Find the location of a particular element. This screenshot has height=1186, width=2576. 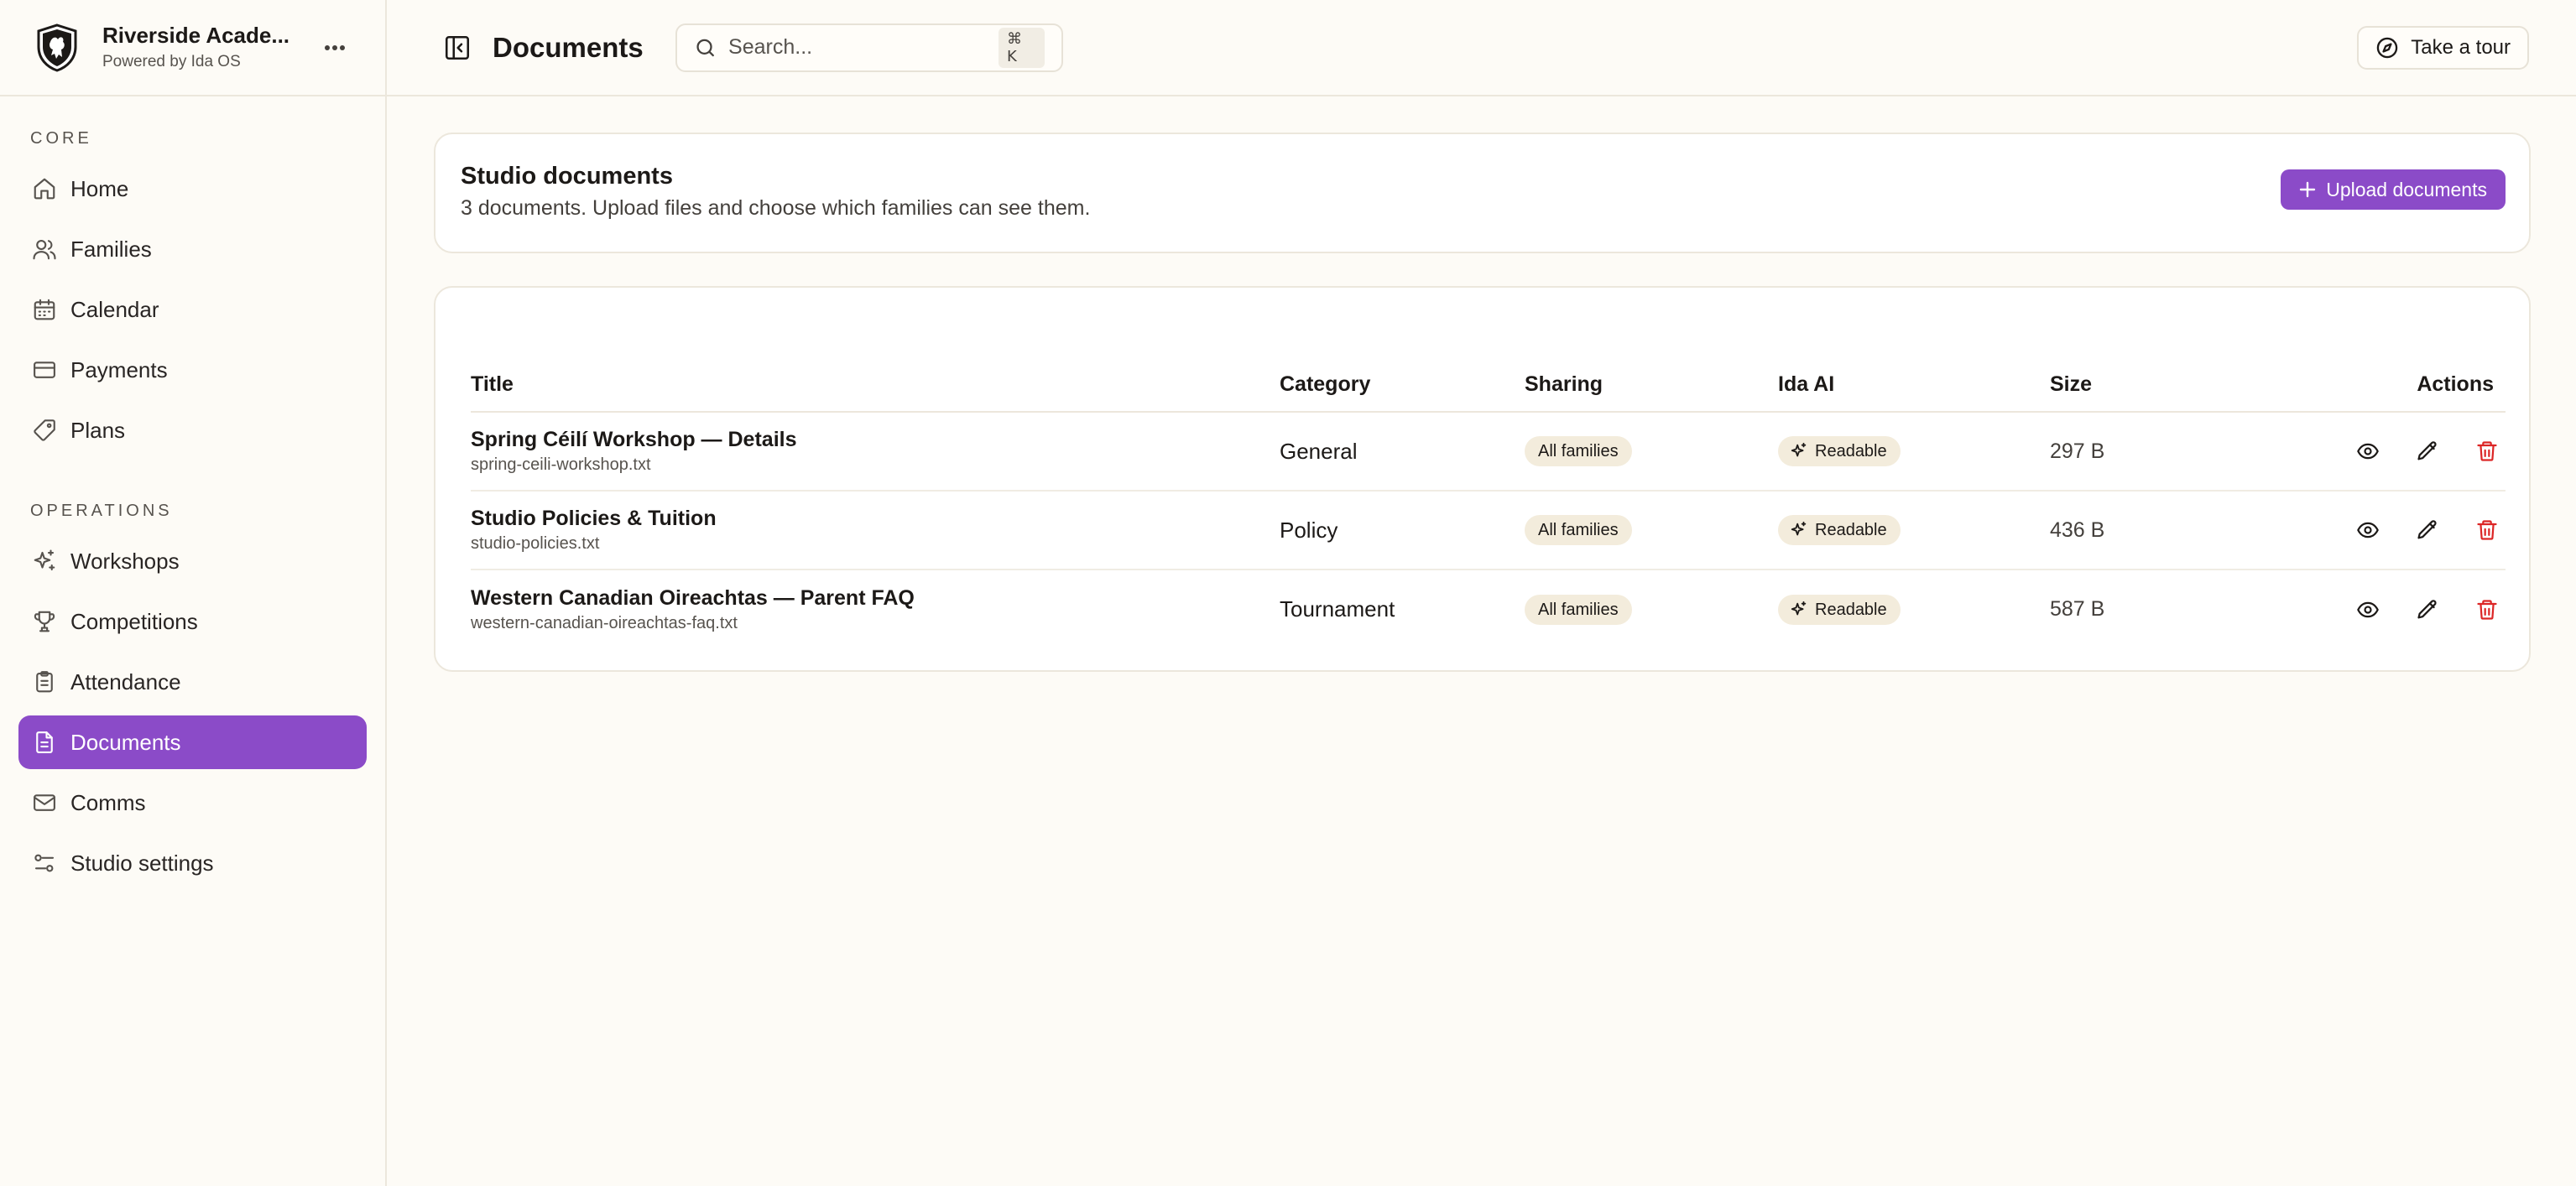

upload-documents-button: Upload documents is located at coordinates (2393, 189).